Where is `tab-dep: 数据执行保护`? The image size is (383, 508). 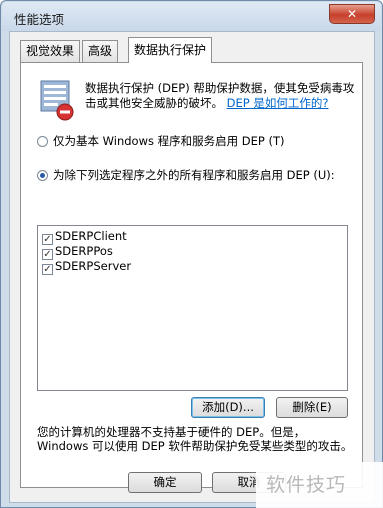 tab-dep: 数据执行保护 is located at coordinates (170, 50).